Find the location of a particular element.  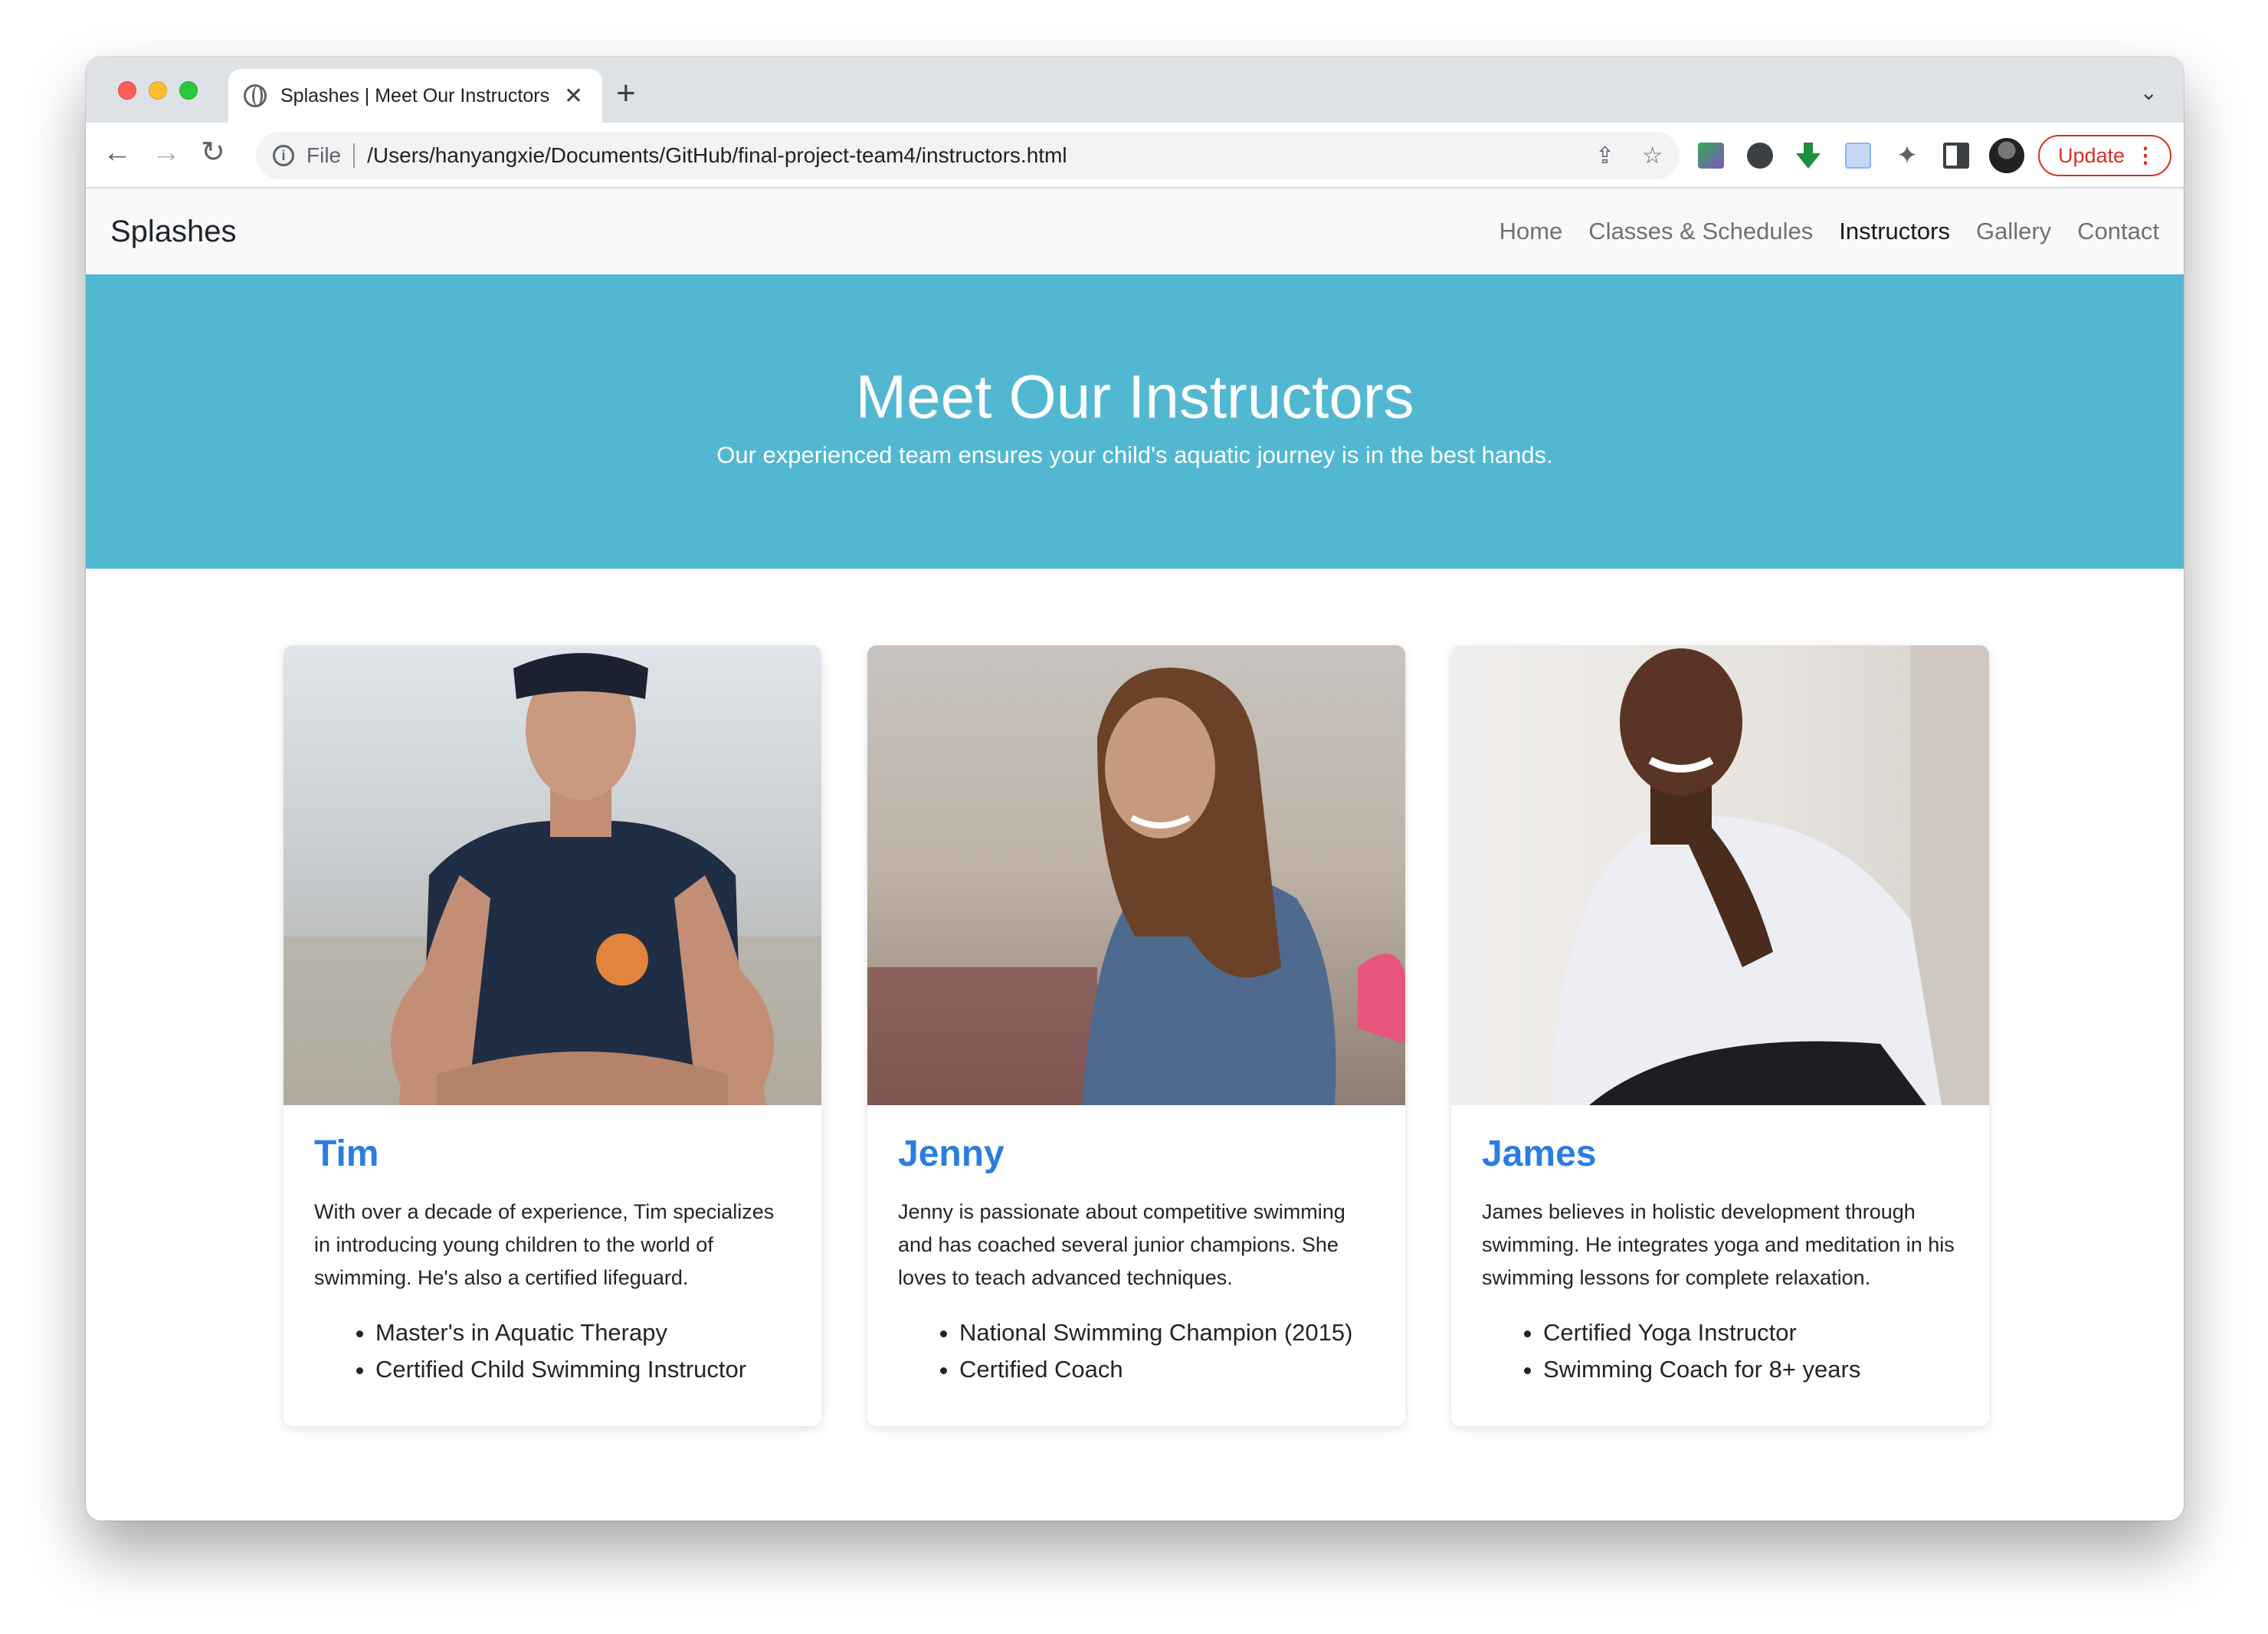

new-tab-icon: + is located at coordinates (626, 93).